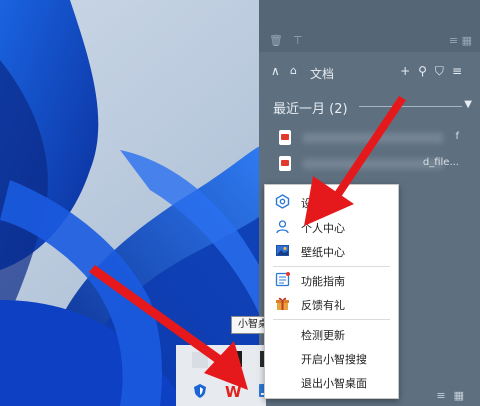 This screenshot has height=406, width=480. I want to click on context-menu: 设 个人中心 壁纸中心 功能指南 反馈有礼 检测更新 开启小智搜搜 退出小智桌面, so click(331, 291).